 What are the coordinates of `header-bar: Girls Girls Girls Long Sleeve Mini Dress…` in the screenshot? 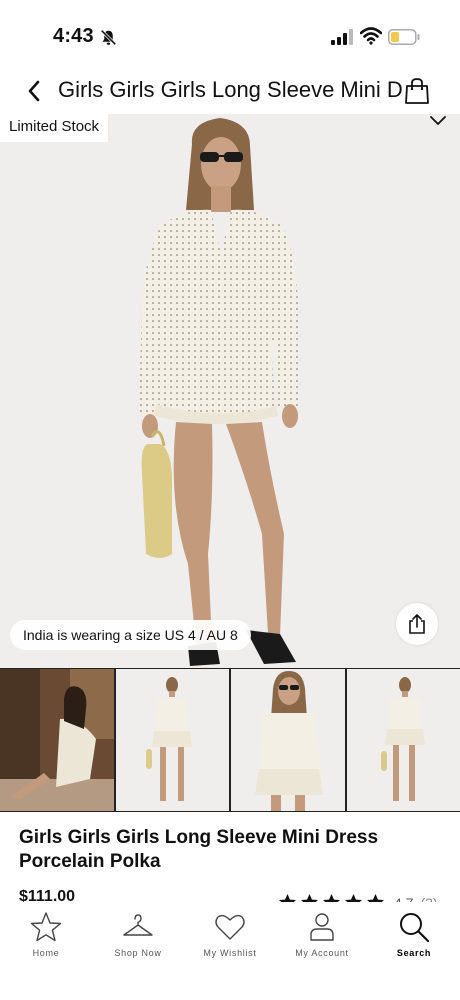 It's located at (230, 91).